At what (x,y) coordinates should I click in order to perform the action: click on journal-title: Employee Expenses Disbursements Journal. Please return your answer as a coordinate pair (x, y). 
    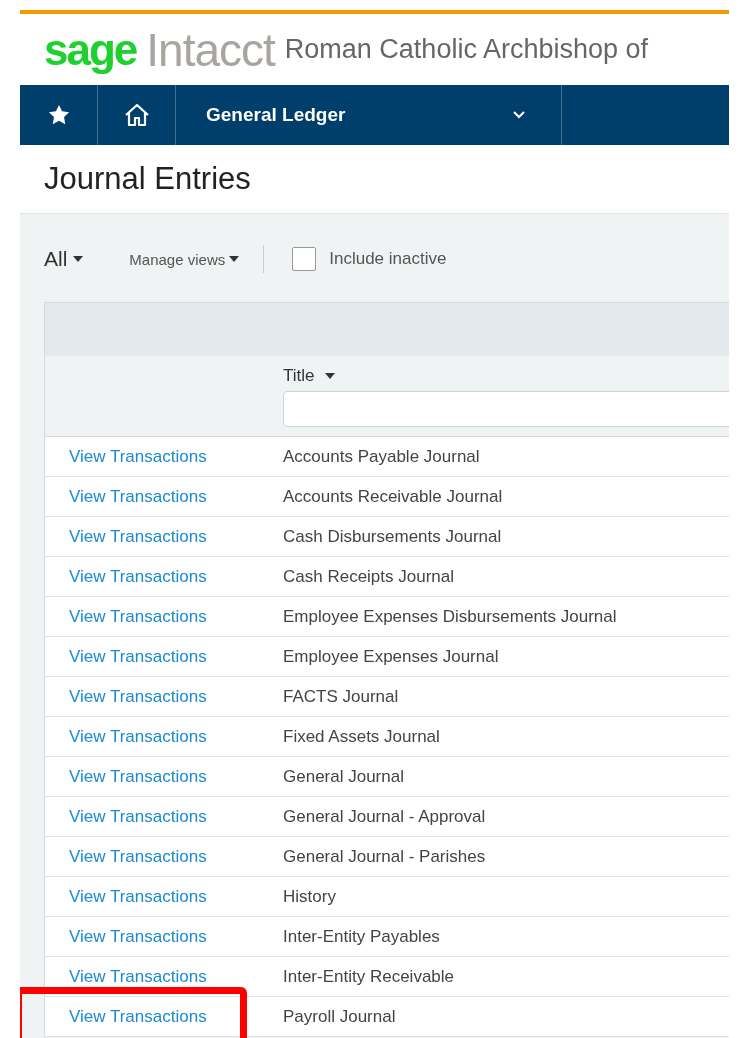
    Looking at the image, I should click on (450, 616).